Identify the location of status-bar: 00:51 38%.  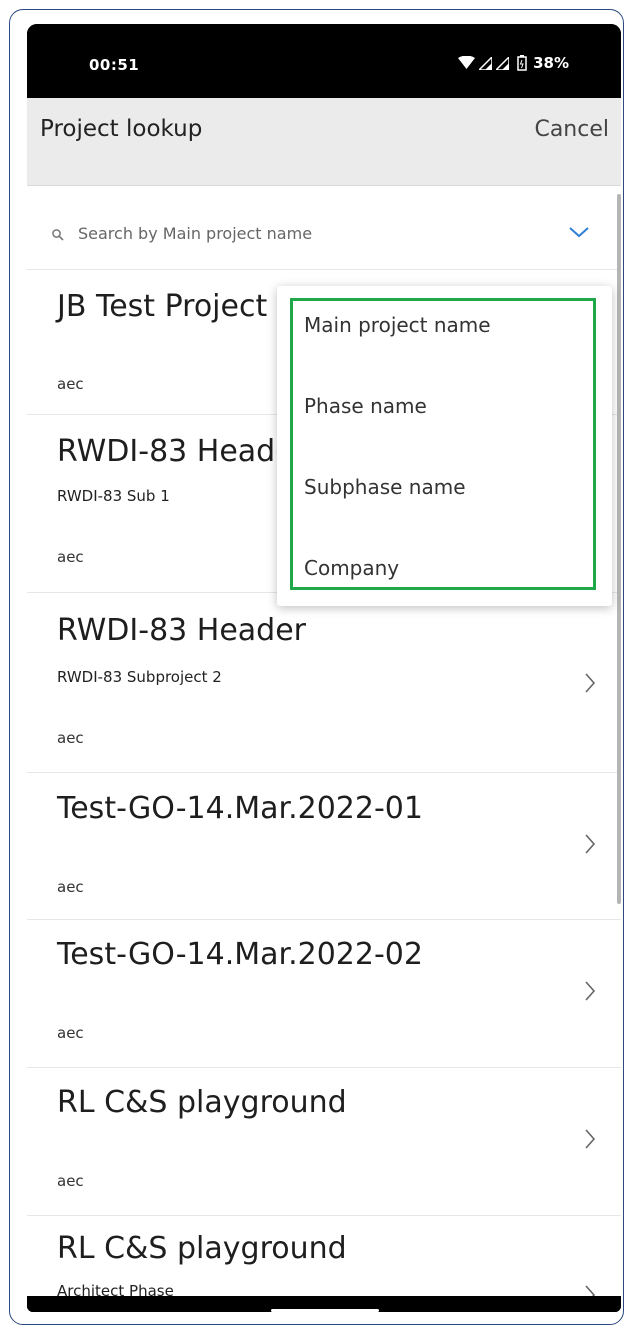
(324, 61).